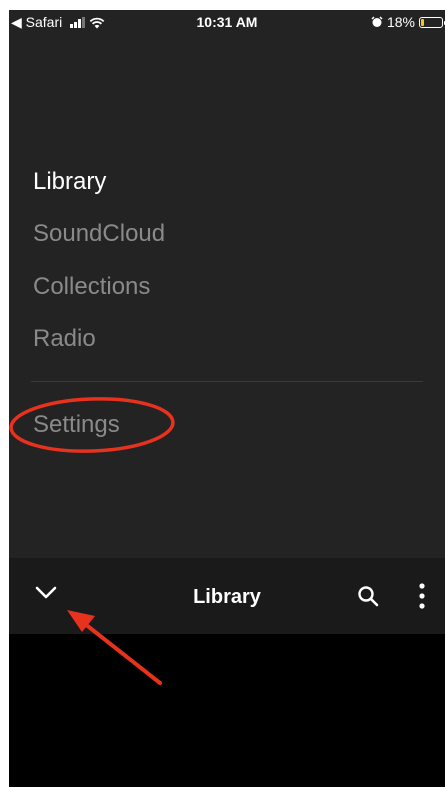 The height and width of the screenshot is (787, 445). I want to click on more-options-button, so click(422, 598).